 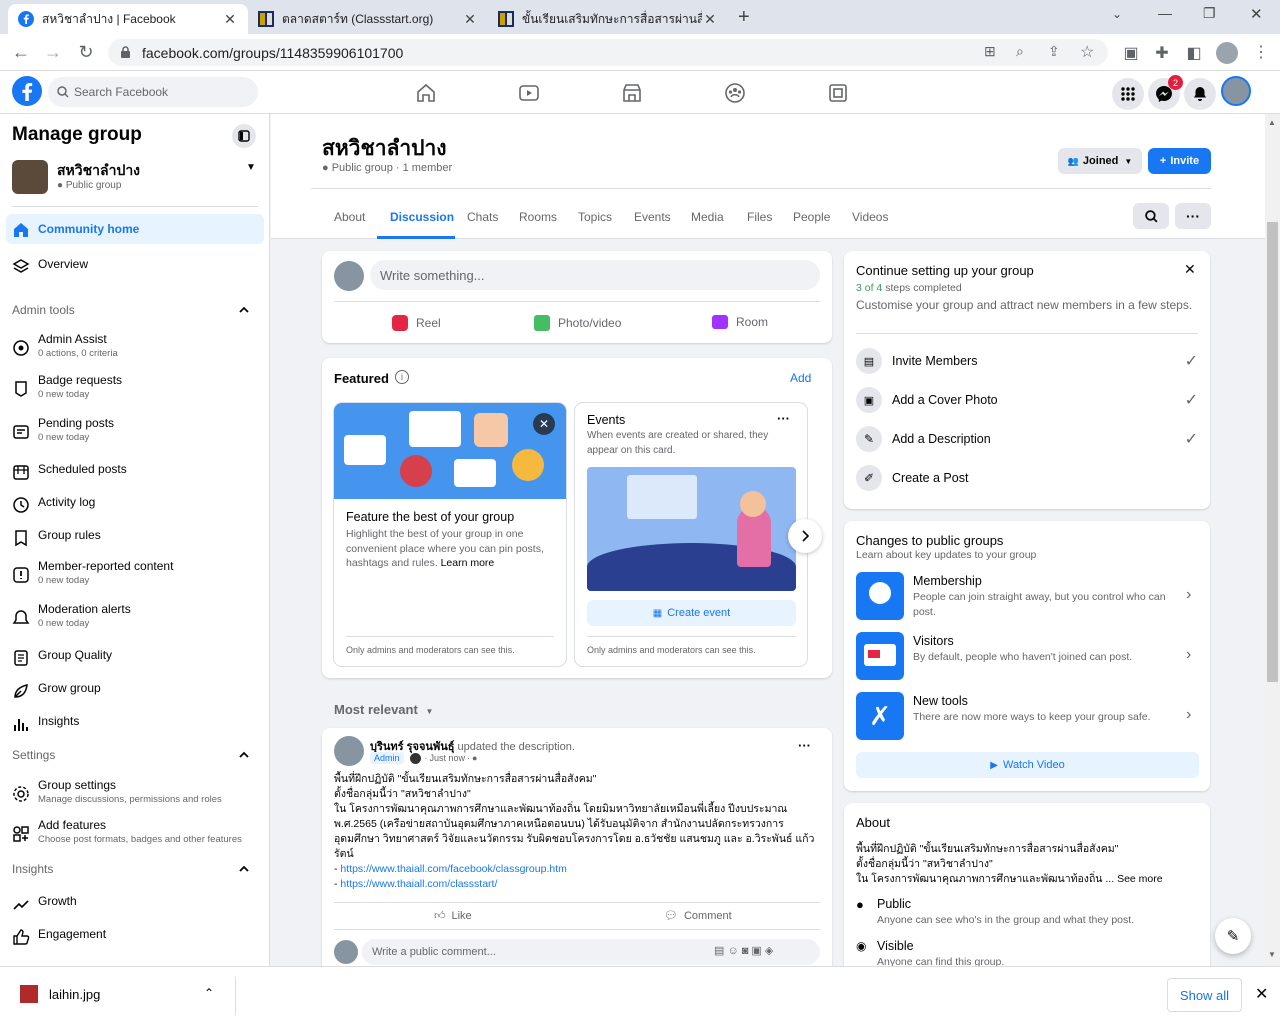 I want to click on joined-button: 👥 Joined ▼, so click(x=1100, y=161).